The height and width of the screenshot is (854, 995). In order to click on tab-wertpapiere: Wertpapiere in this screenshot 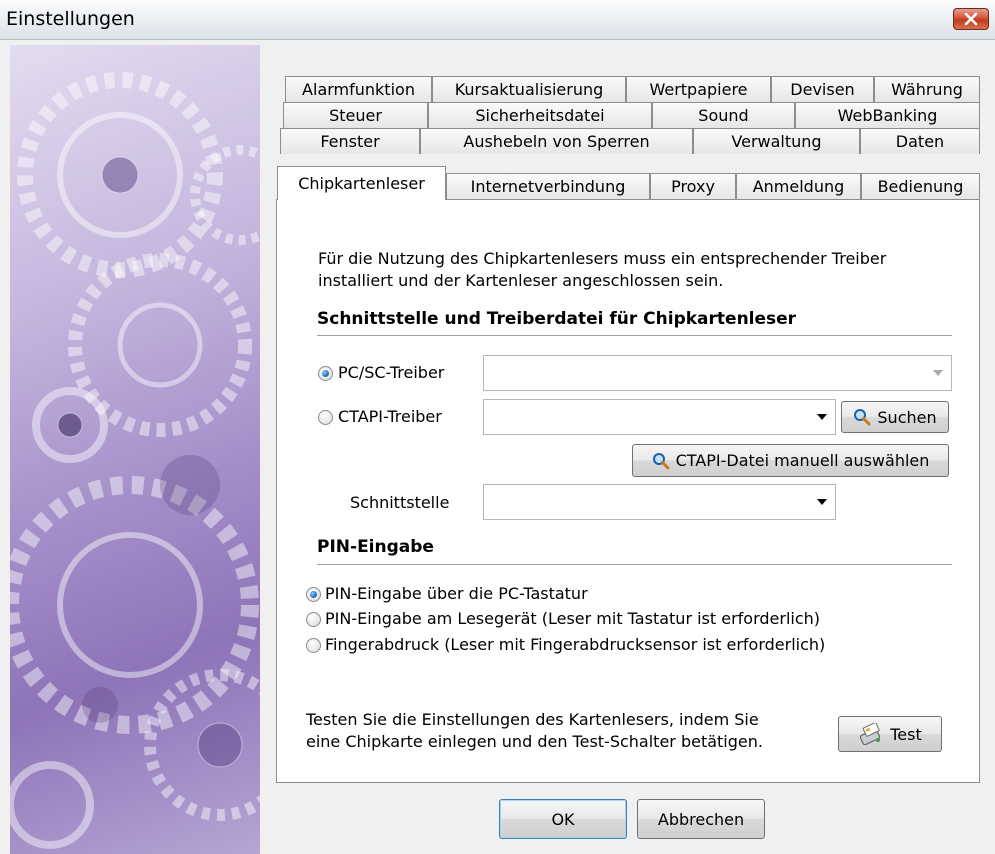, I will do `click(698, 89)`.